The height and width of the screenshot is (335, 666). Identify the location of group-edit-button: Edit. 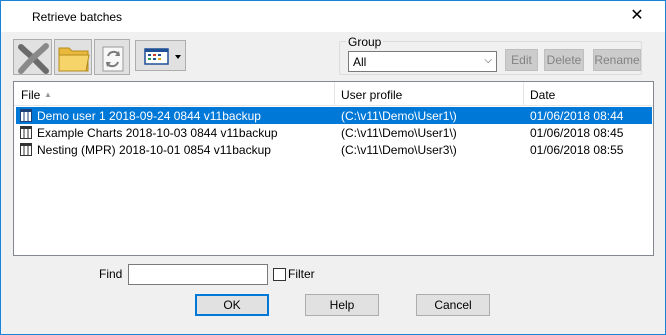
(521, 60).